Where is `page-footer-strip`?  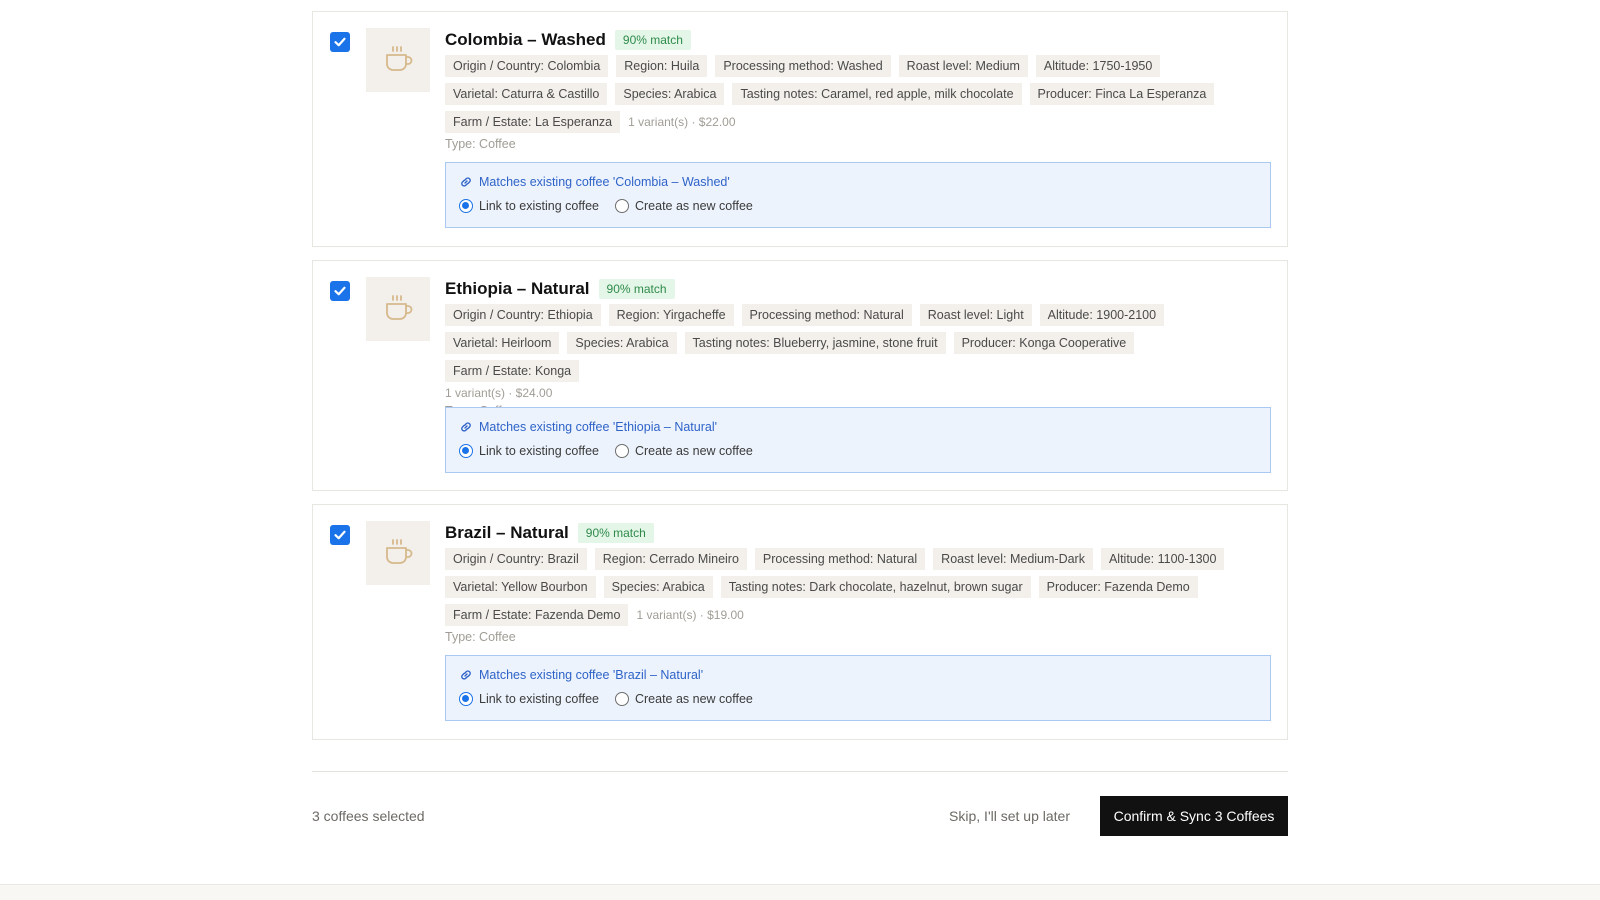 page-footer-strip is located at coordinates (800, 892).